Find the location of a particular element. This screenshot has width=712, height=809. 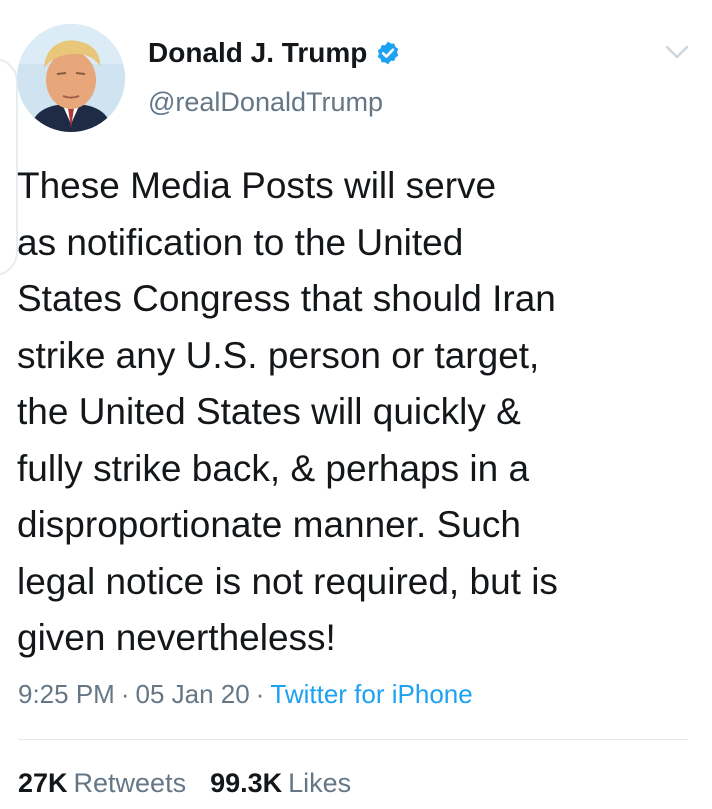

author-header: Donald J. Trump @realDonaldTrump is located at coordinates (274, 77).